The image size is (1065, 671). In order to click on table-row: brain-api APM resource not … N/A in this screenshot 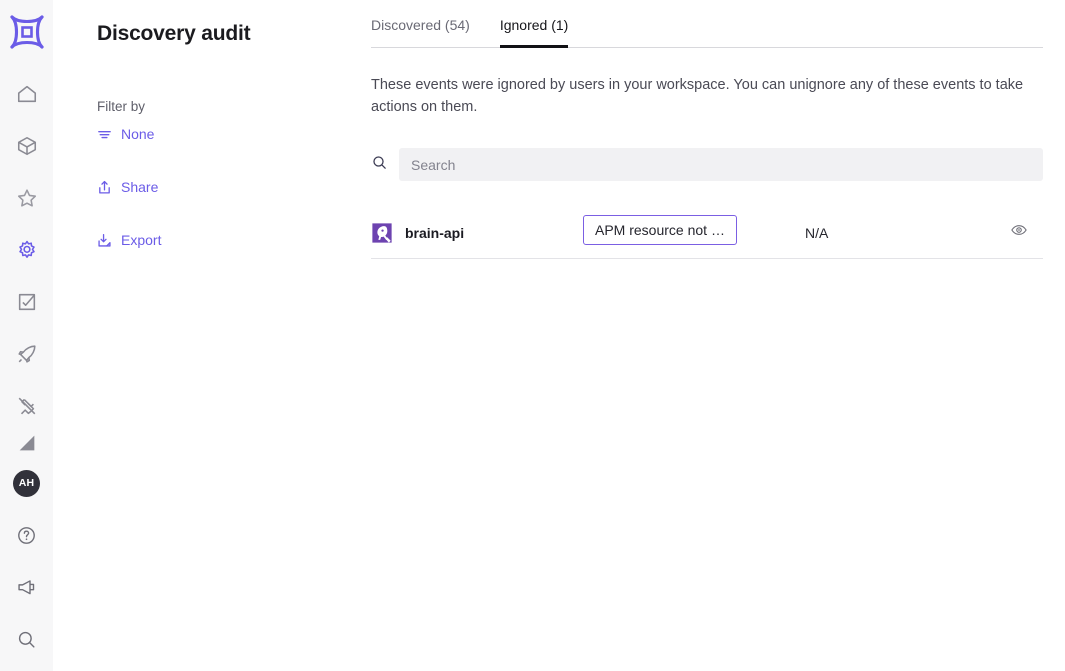, I will do `click(707, 233)`.